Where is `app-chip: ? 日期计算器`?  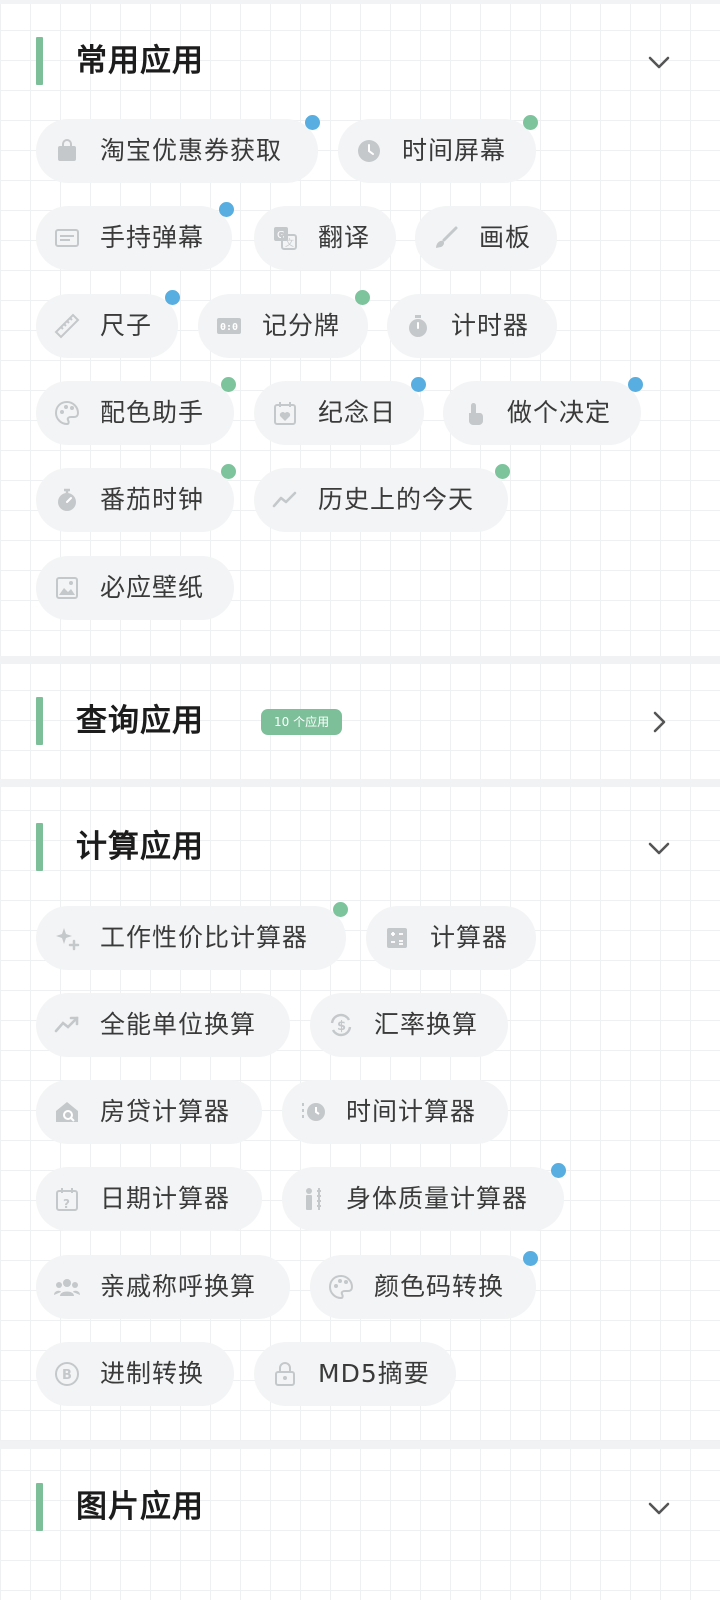
app-chip: ? 日期计算器 is located at coordinates (149, 1199).